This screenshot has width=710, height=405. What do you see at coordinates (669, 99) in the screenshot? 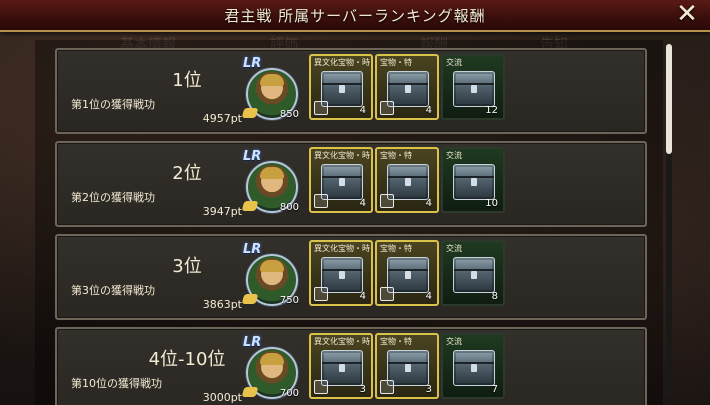
I see `scrollbar-thumb` at bounding box center [669, 99].